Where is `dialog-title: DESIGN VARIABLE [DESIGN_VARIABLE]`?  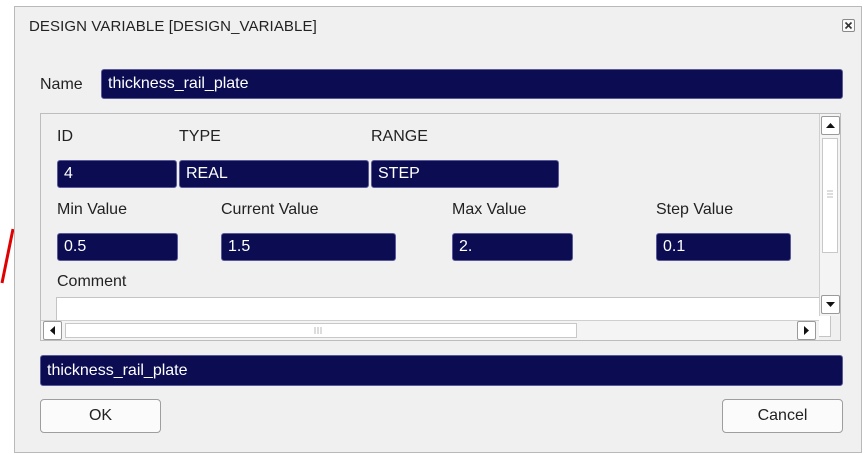 dialog-title: DESIGN VARIABLE [DESIGN_VARIABLE] is located at coordinates (173, 26).